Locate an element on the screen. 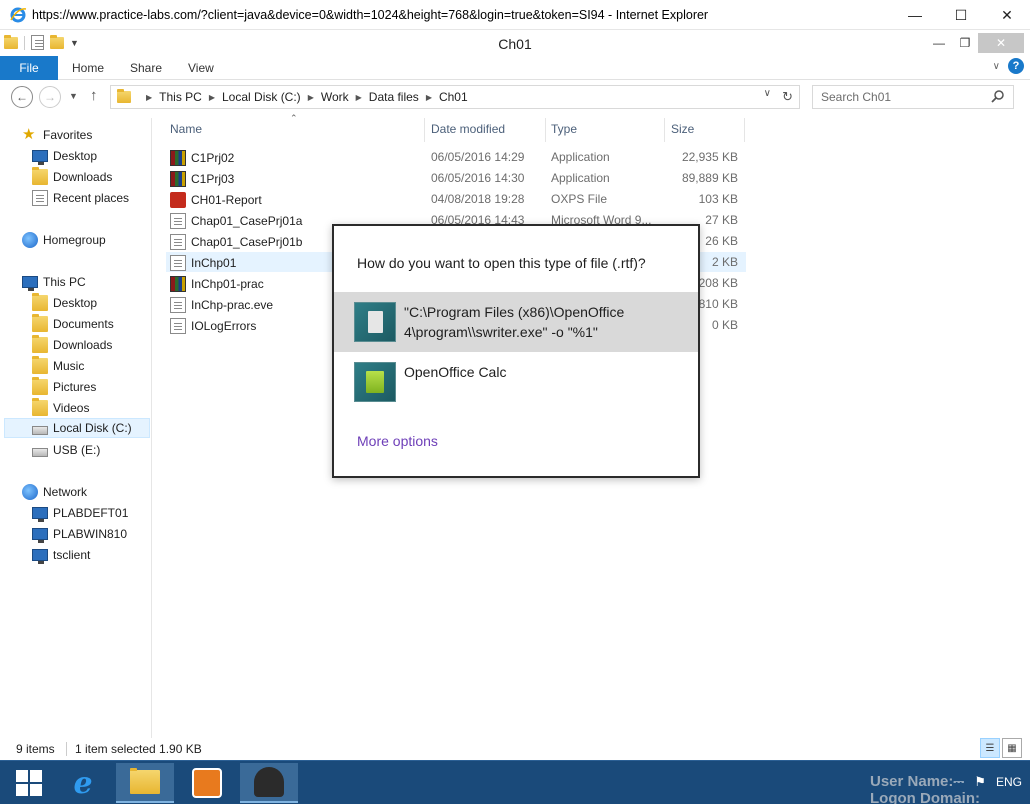 This screenshot has height=804, width=1030. nav-network-plabdeft01: PLABDEFT01 is located at coordinates (80, 513).